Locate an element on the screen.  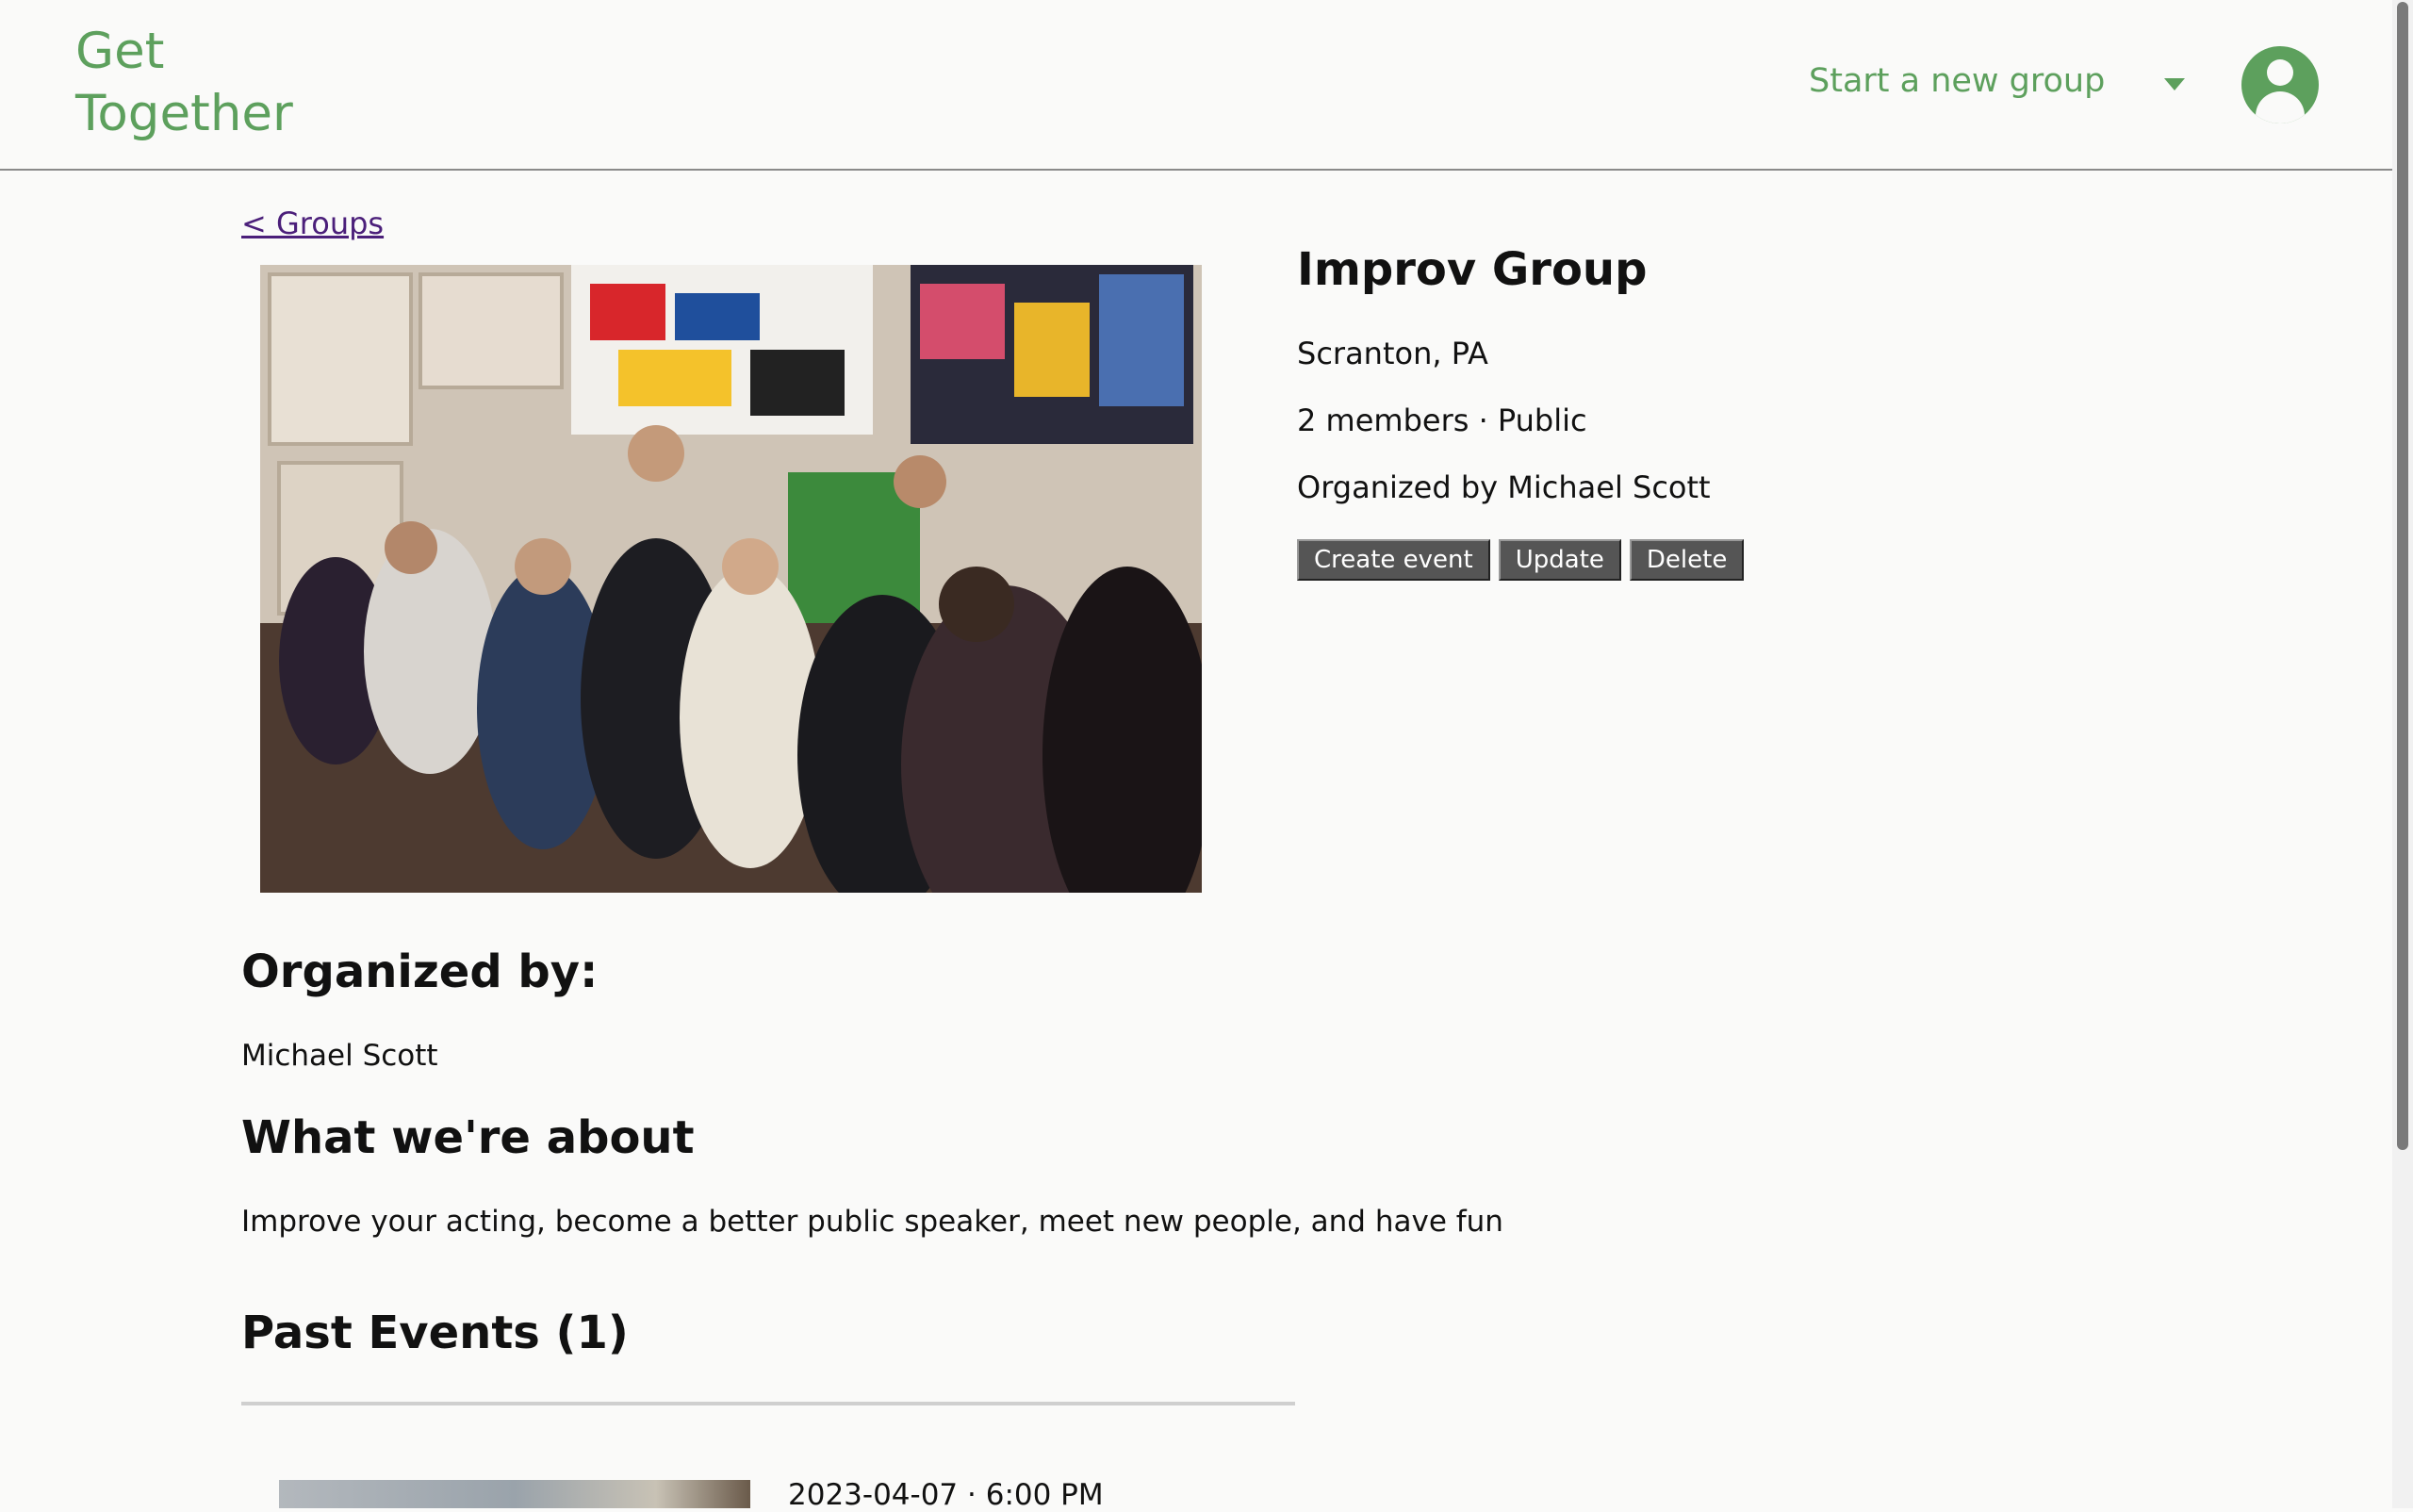
section-divider is located at coordinates (768, 1404).